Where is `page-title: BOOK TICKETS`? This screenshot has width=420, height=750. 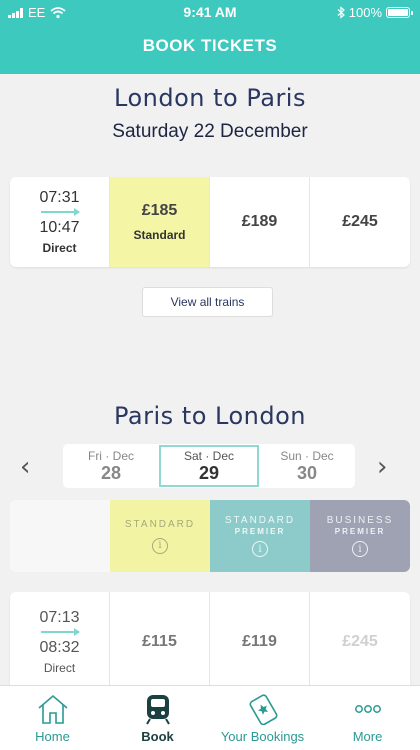
page-title: BOOK TICKETS is located at coordinates (210, 45).